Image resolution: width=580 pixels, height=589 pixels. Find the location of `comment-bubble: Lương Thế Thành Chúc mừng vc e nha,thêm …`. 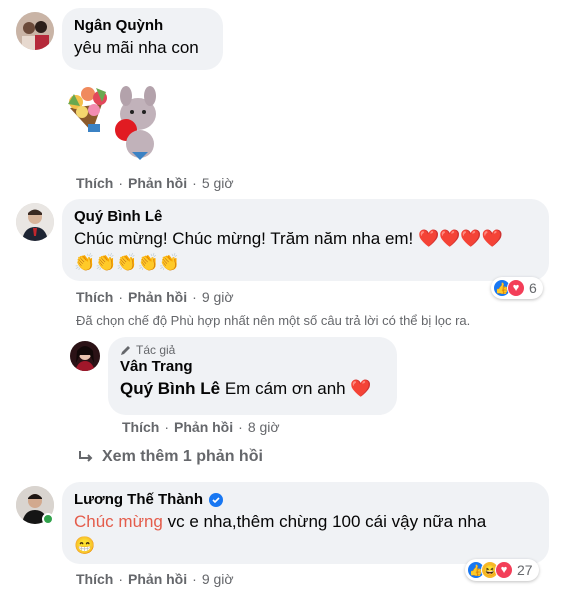

comment-bubble: Lương Thế Thành Chúc mừng vc e nha,thêm … is located at coordinates (305, 523).